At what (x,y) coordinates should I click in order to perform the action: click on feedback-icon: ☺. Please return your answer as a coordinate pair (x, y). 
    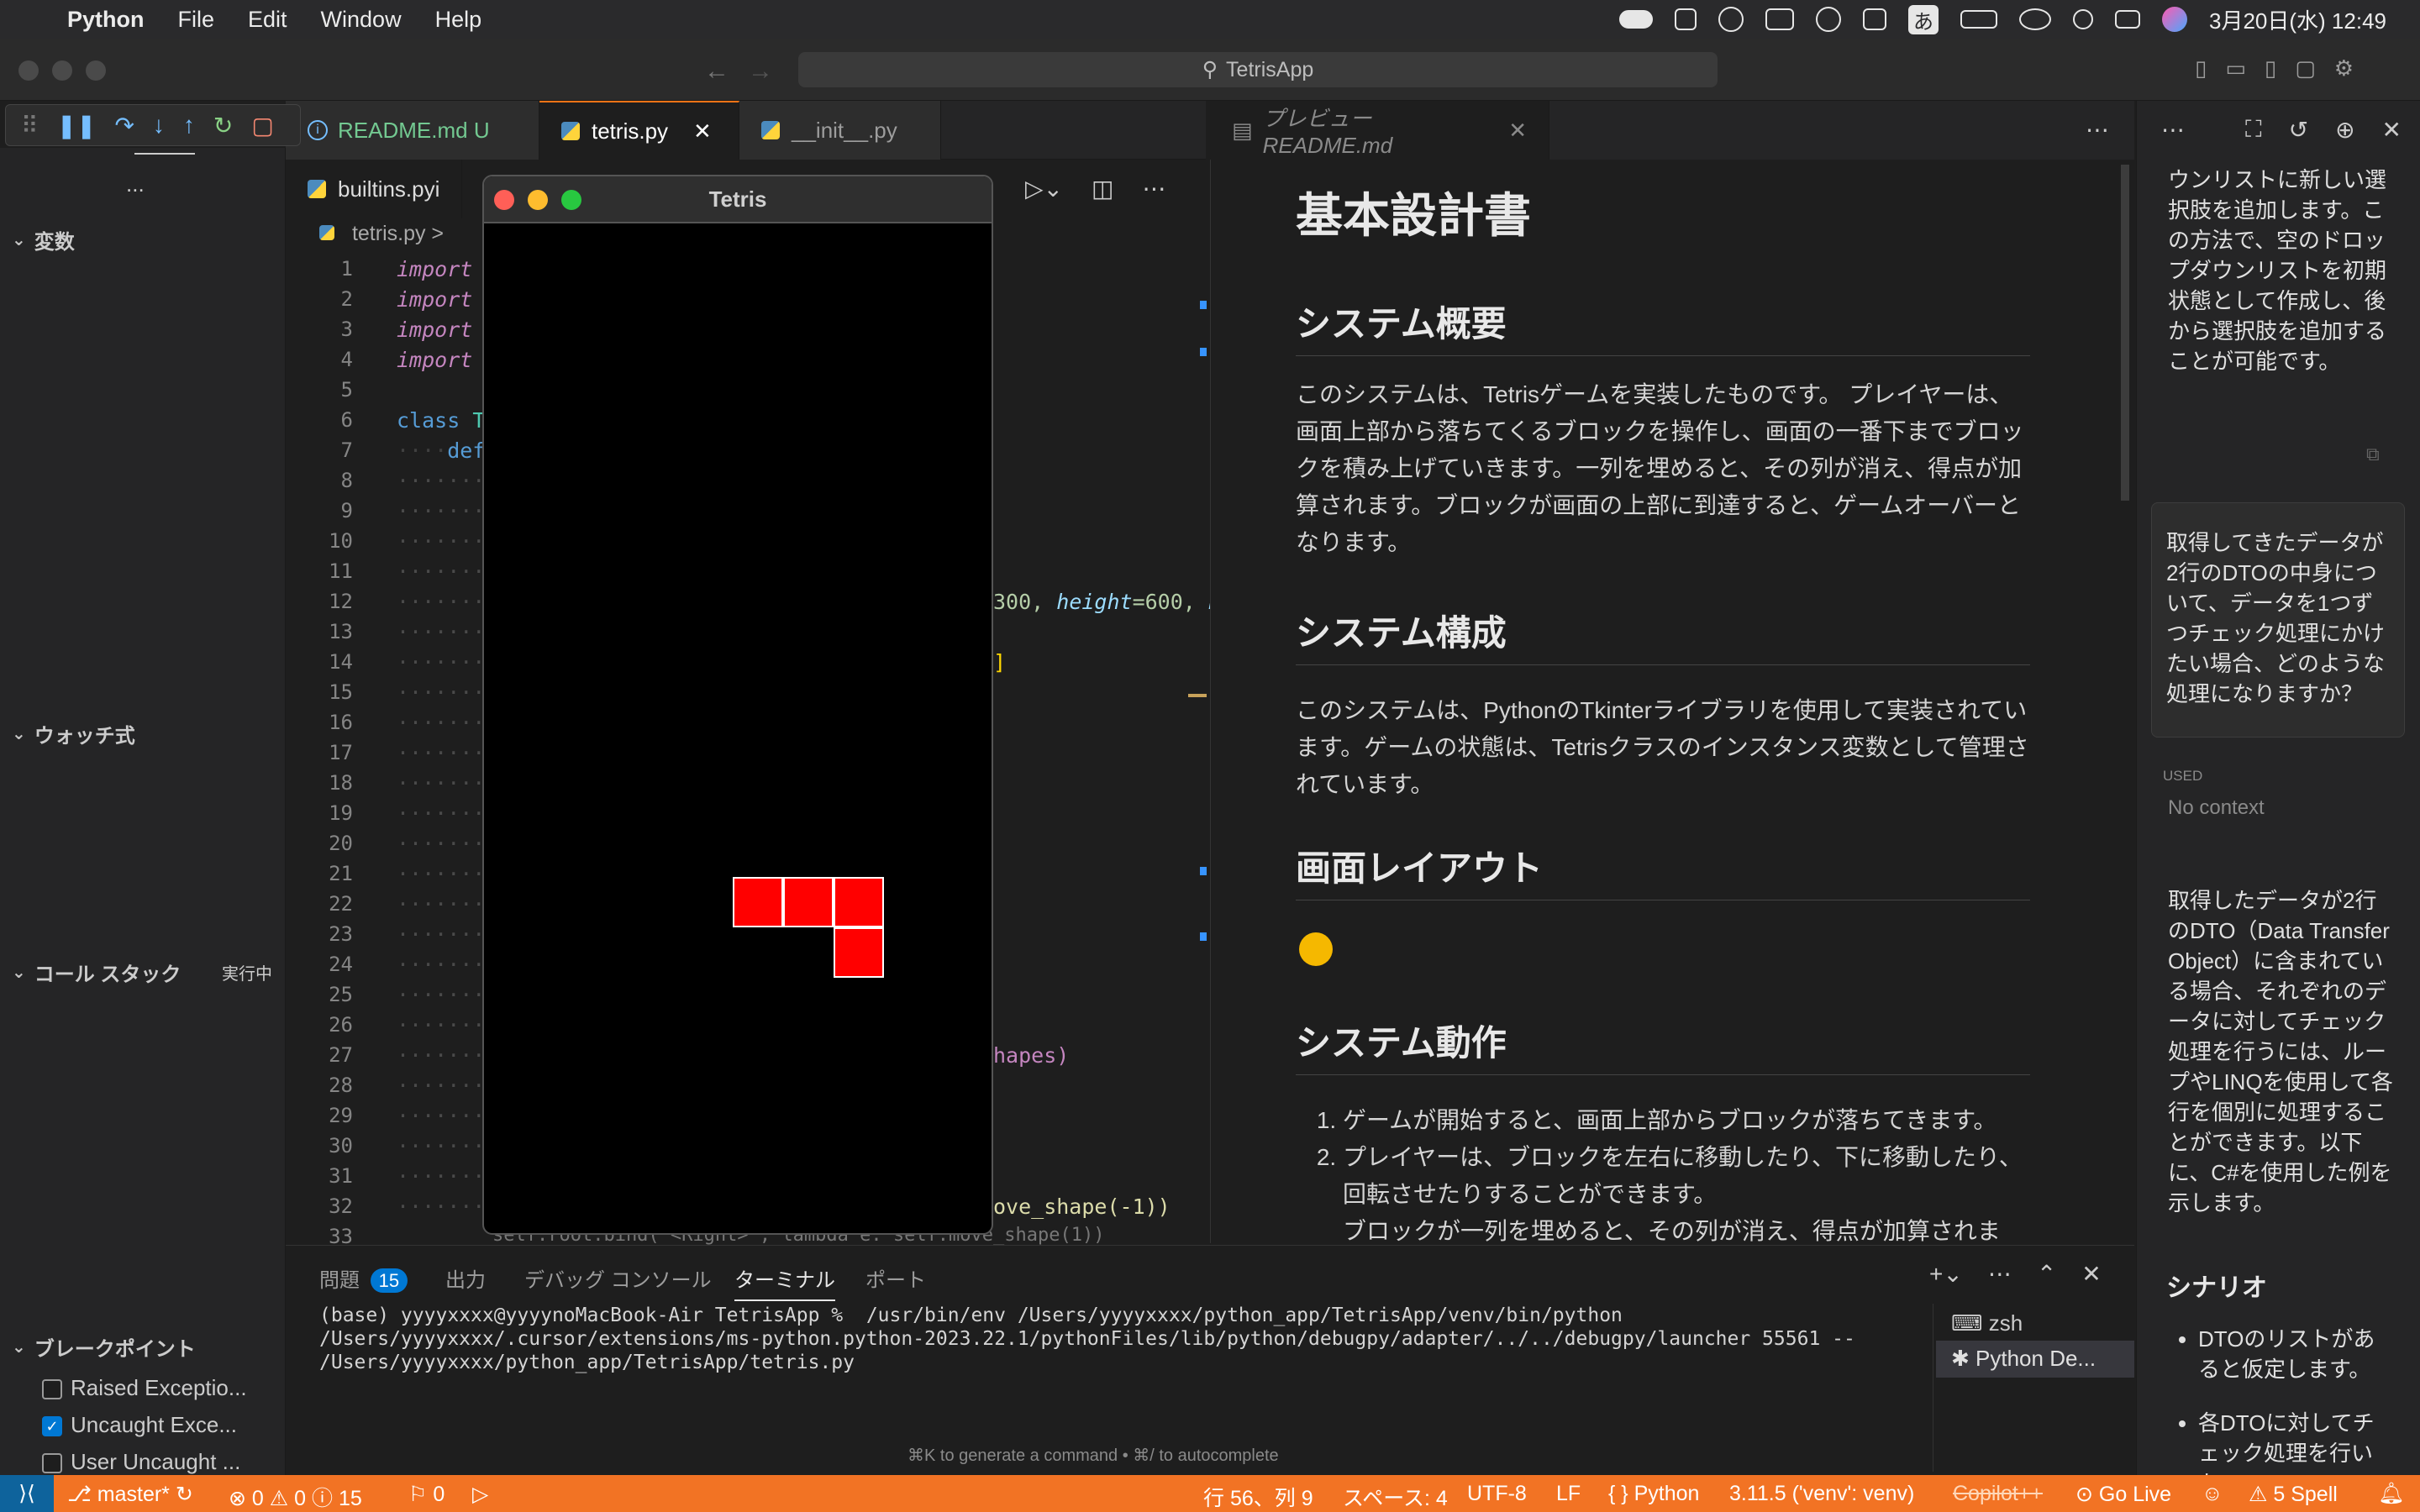
    Looking at the image, I should click on (2212, 1494).